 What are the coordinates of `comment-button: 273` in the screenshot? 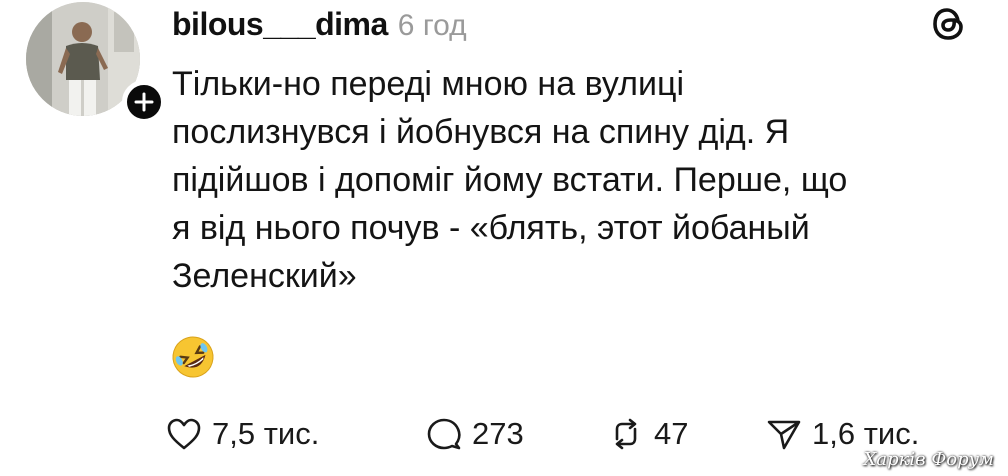 It's located at (475, 434).